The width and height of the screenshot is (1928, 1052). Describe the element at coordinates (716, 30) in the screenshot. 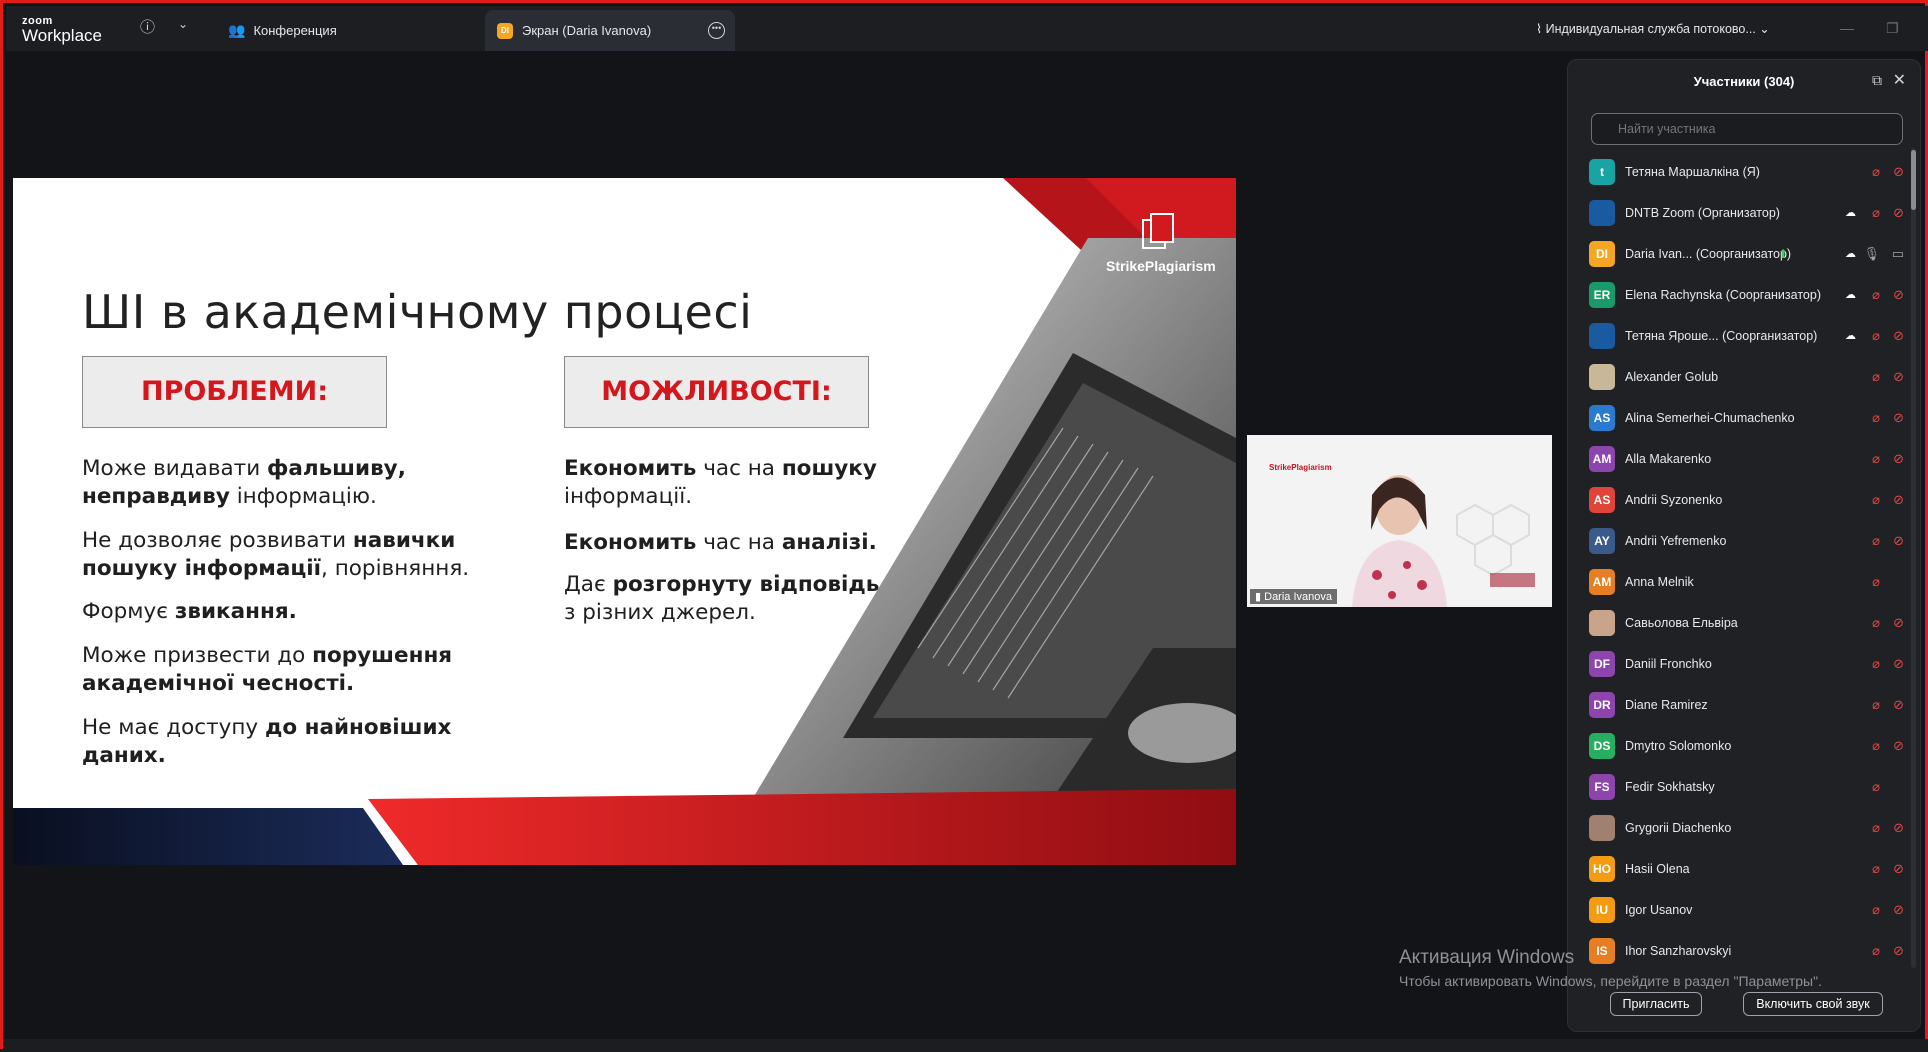

I see `more-options-icon: •••` at that location.